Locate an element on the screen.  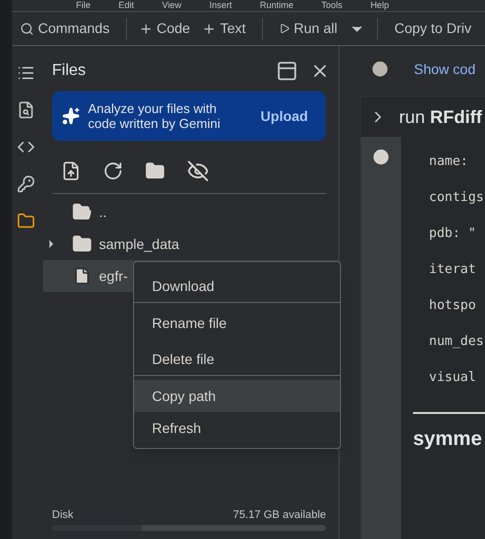
copy-to-drive-button: Copy to Driv is located at coordinates (433, 28).